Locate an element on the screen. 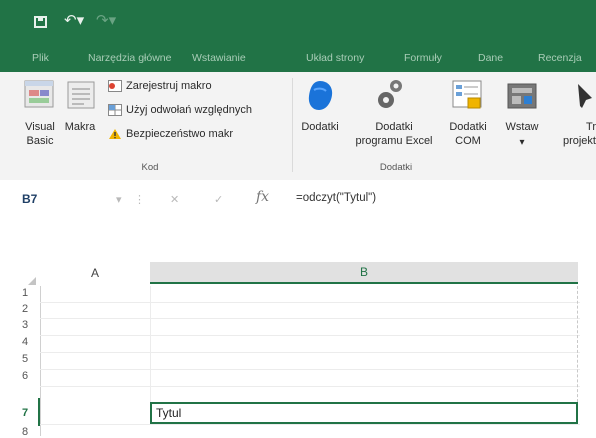 The image size is (596, 438). column-header-a: A is located at coordinates (95, 273).